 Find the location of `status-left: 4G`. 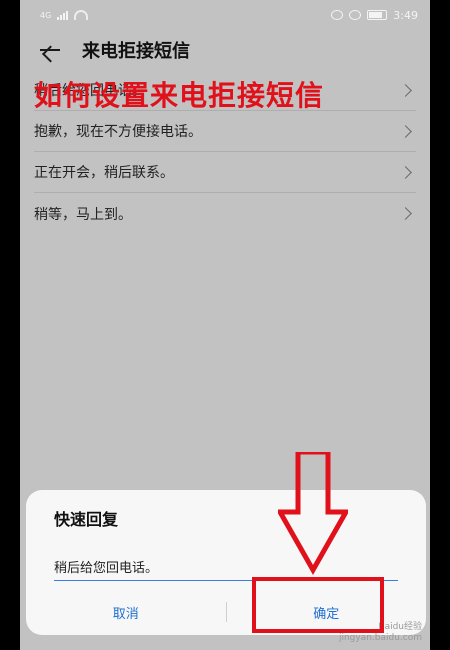

status-left: 4G is located at coordinates (64, 15).